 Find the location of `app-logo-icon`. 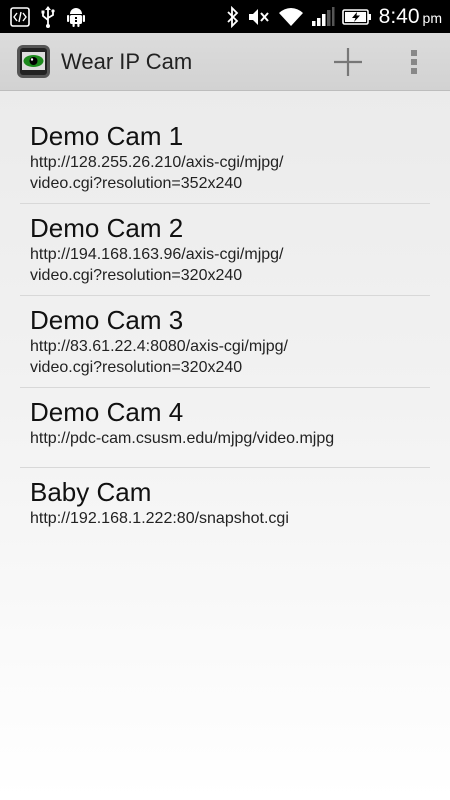

app-logo-icon is located at coordinates (33, 61).